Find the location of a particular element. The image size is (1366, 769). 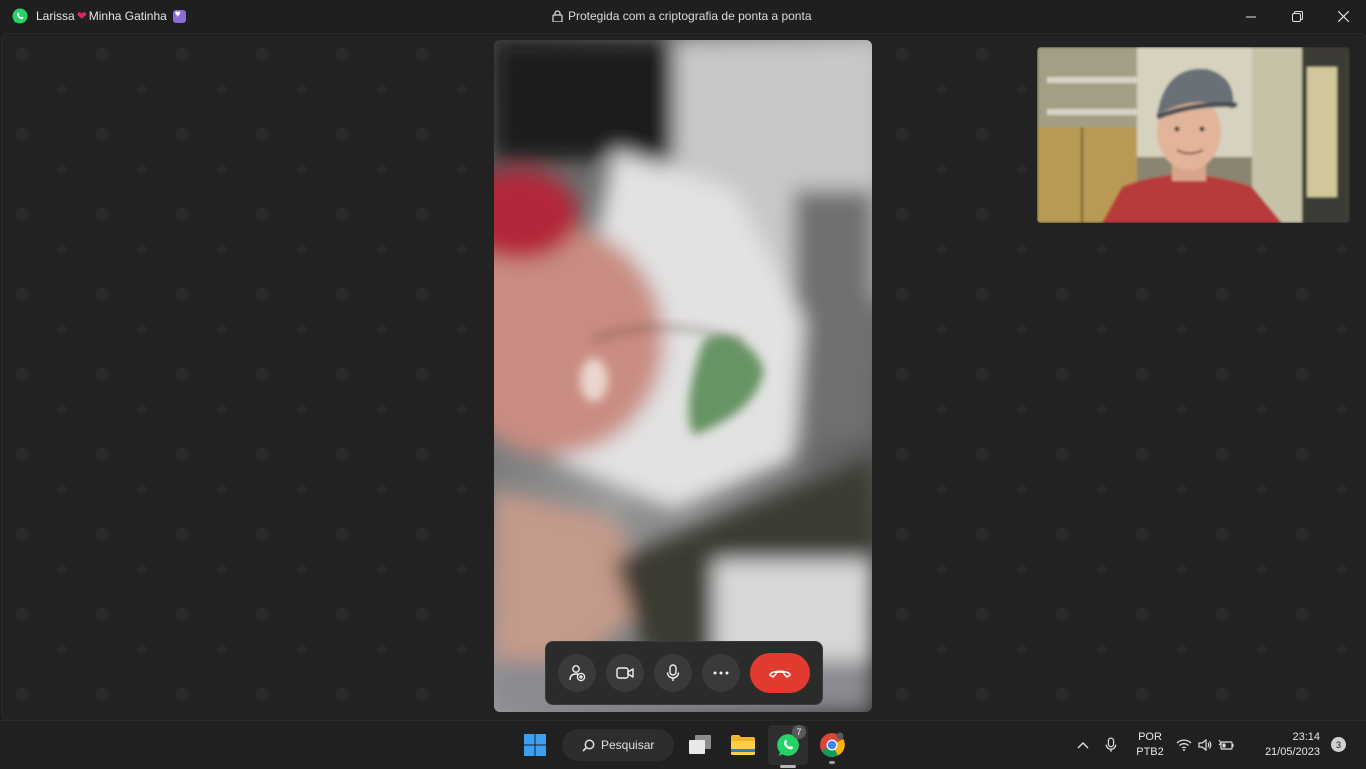

start-button is located at coordinates (535, 745).